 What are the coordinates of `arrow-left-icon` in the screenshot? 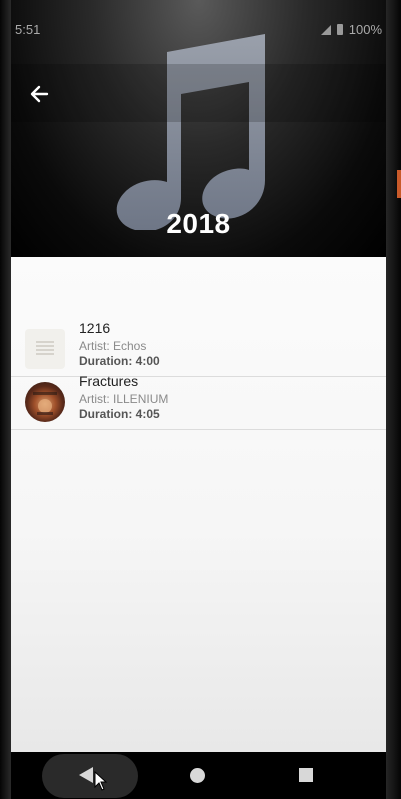 It's located at (39, 94).